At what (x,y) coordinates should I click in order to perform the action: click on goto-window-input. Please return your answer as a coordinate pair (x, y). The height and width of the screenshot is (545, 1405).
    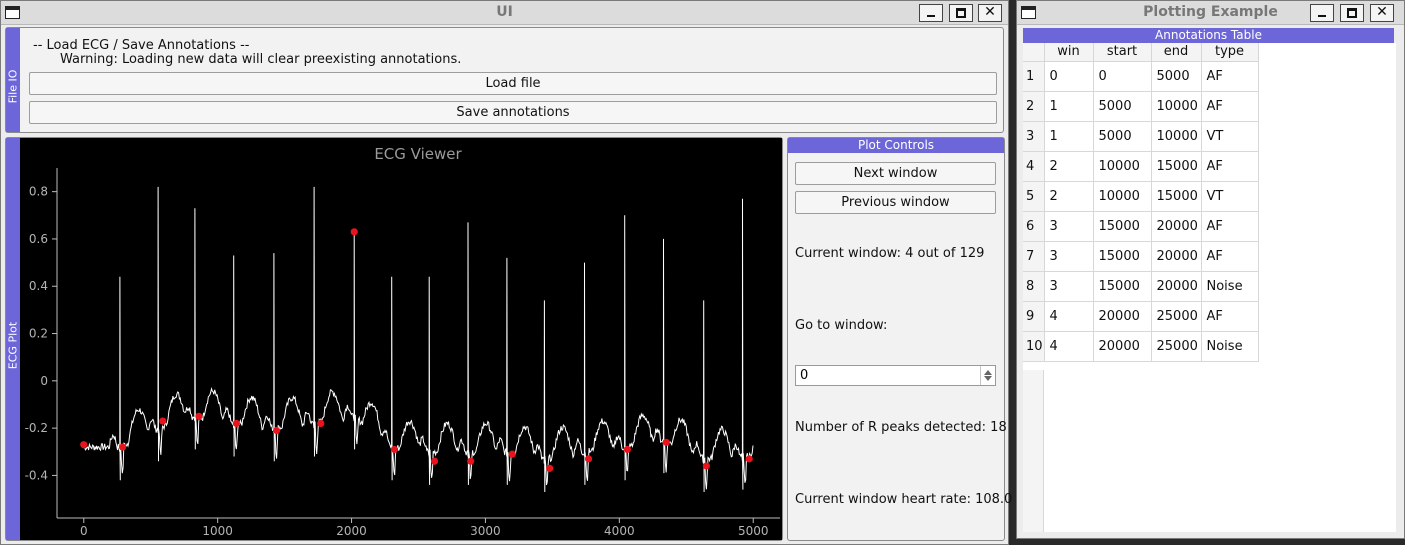
    Looking at the image, I should click on (885, 375).